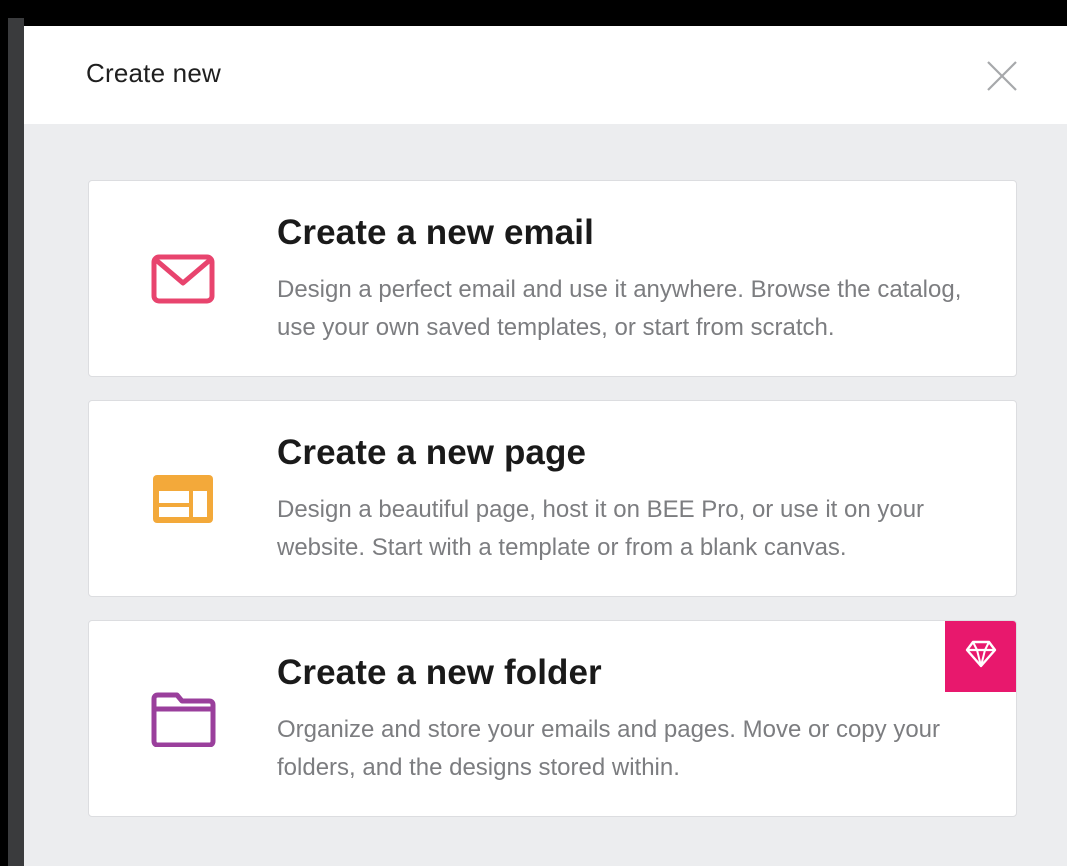  I want to click on option-title: Create a new email, so click(435, 232).